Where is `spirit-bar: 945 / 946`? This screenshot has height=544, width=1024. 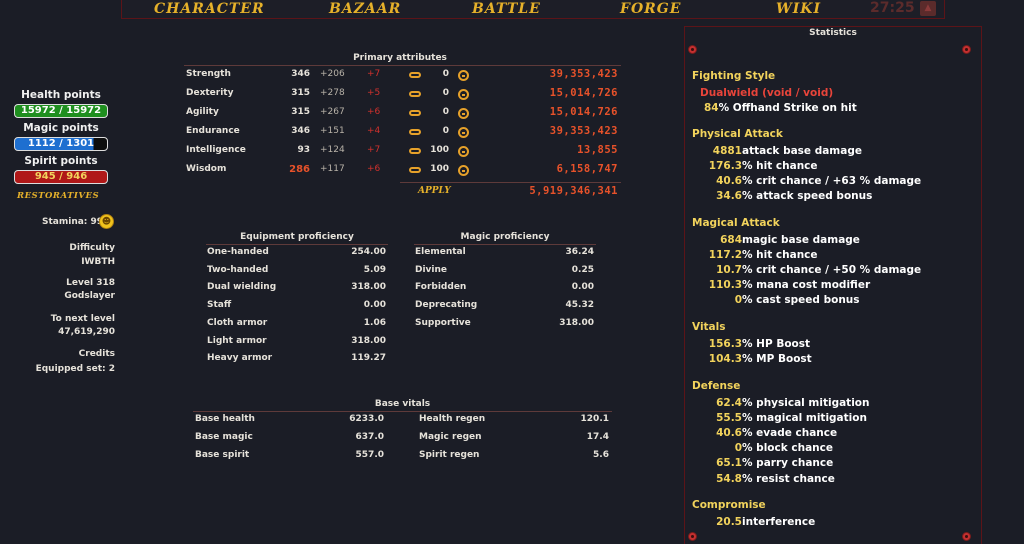 spirit-bar: 945 / 946 is located at coordinates (61, 177).